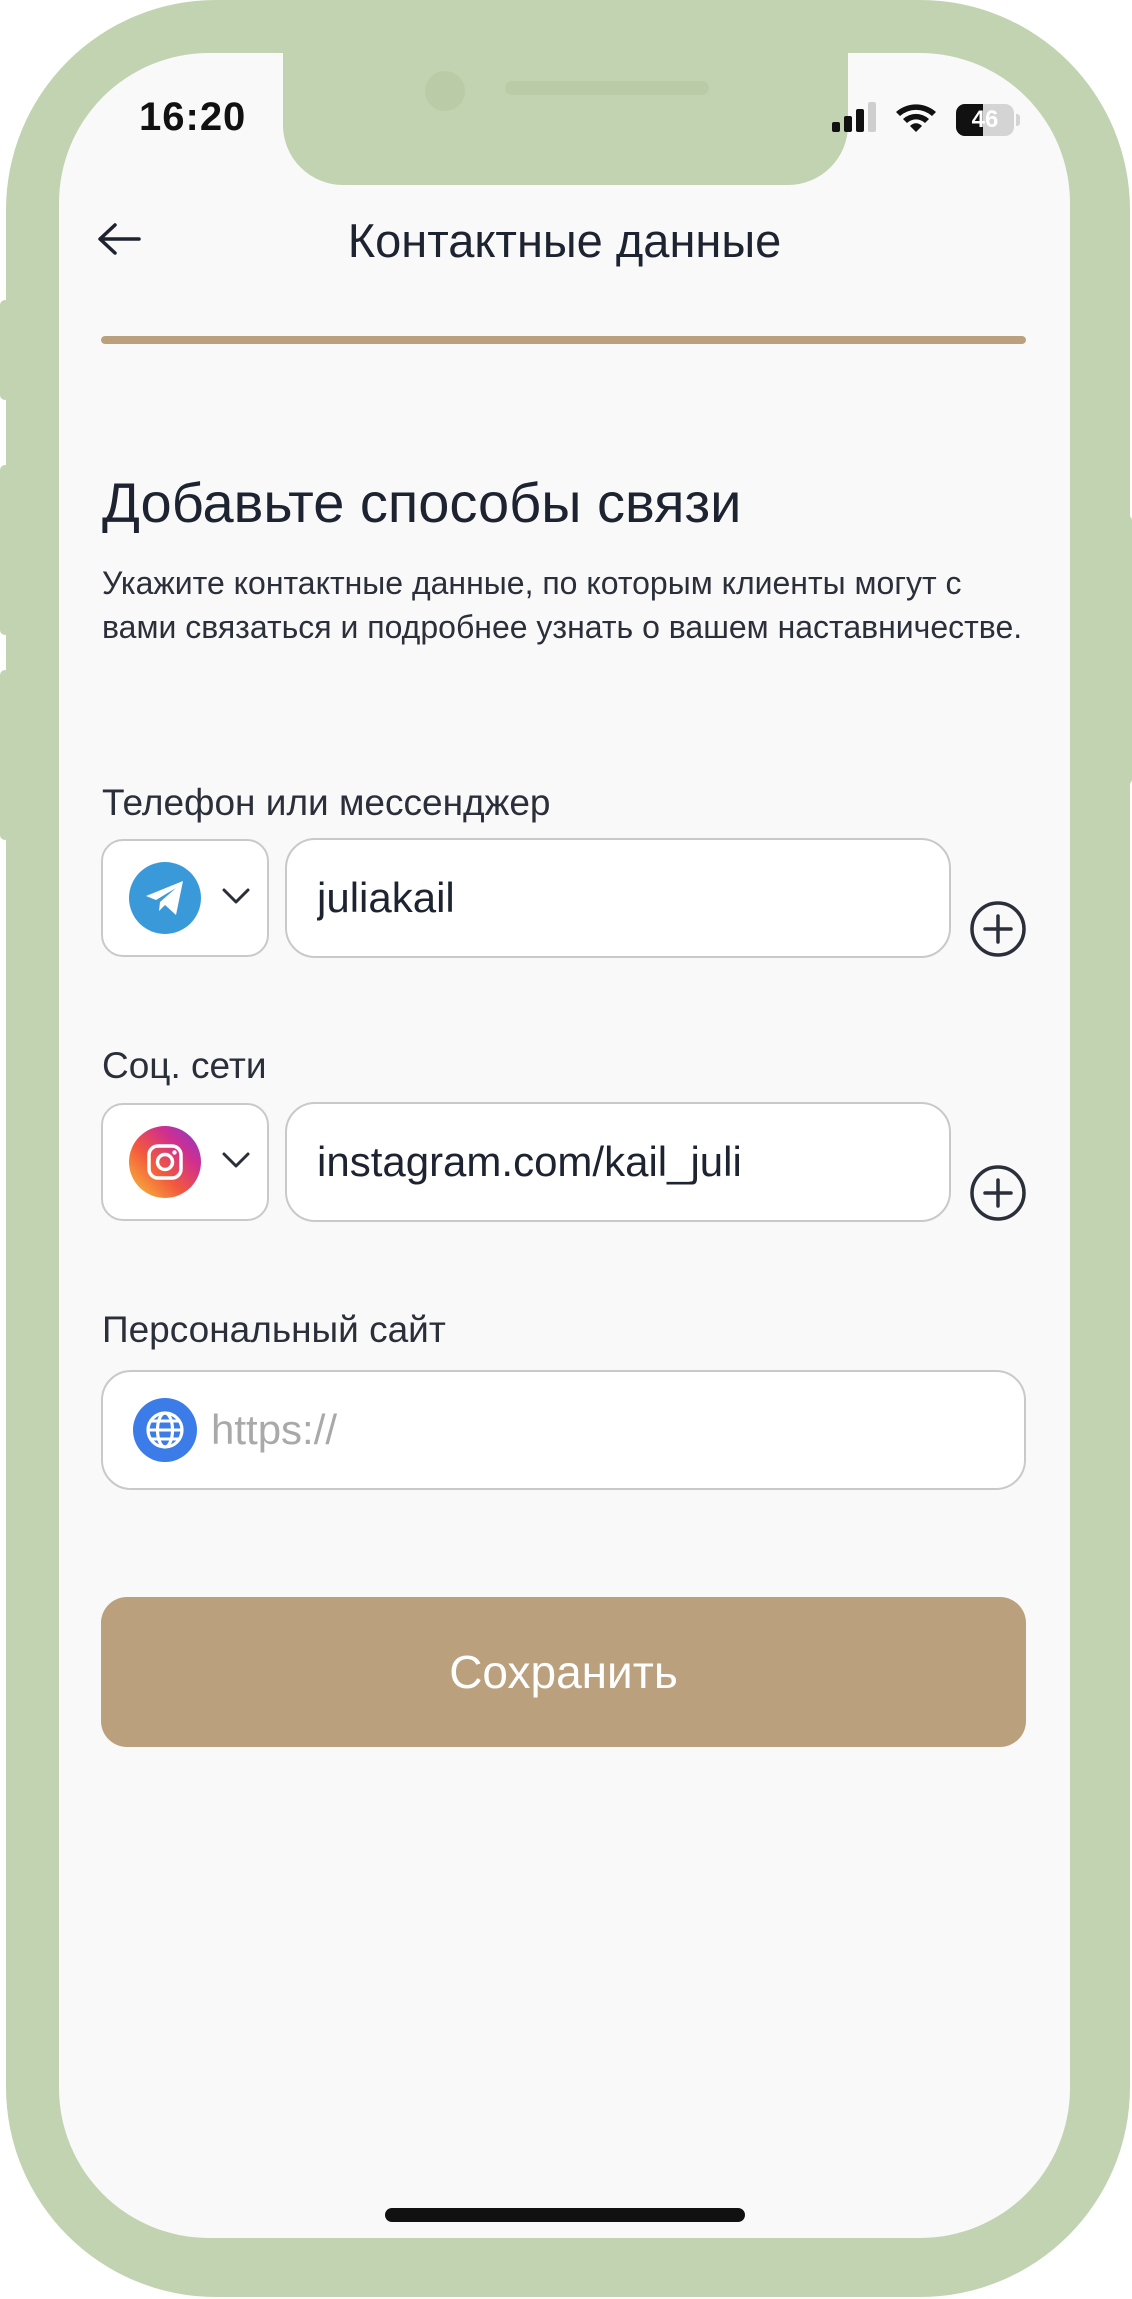 This screenshot has width=1132, height=2299. I want to click on messenger-username-input, so click(618, 898).